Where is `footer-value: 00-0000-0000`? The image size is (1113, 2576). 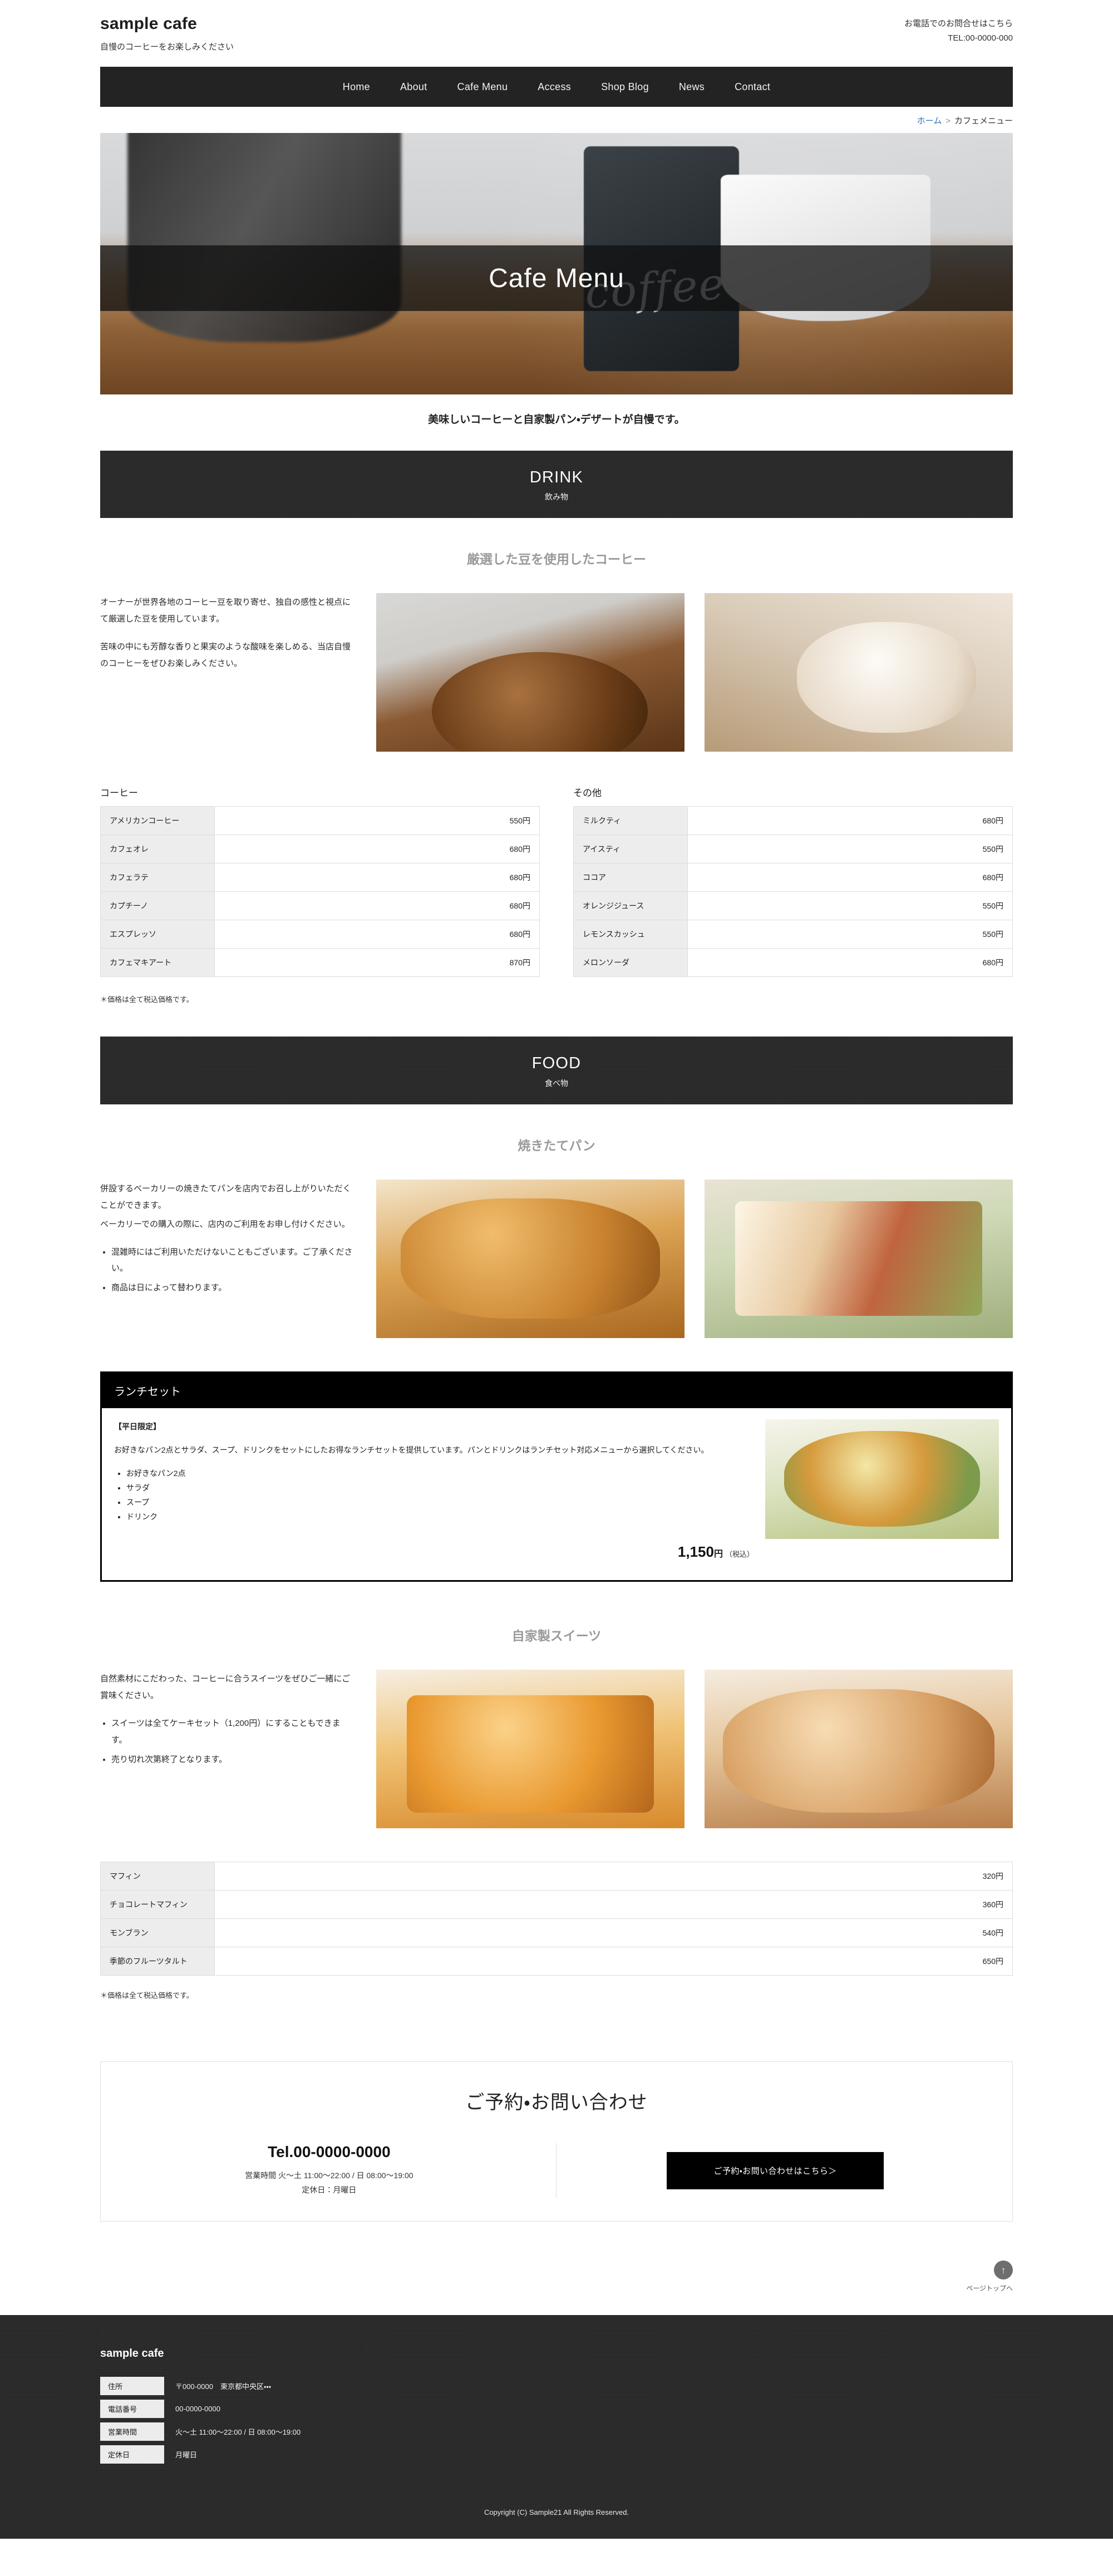 footer-value: 00-0000-0000 is located at coordinates (197, 2409).